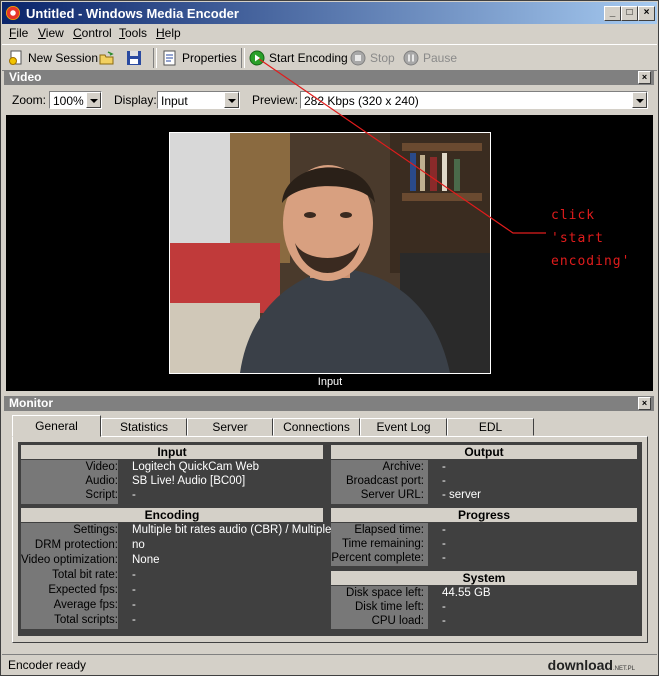 The image size is (659, 676). I want to click on pause-icon, so click(411, 58).